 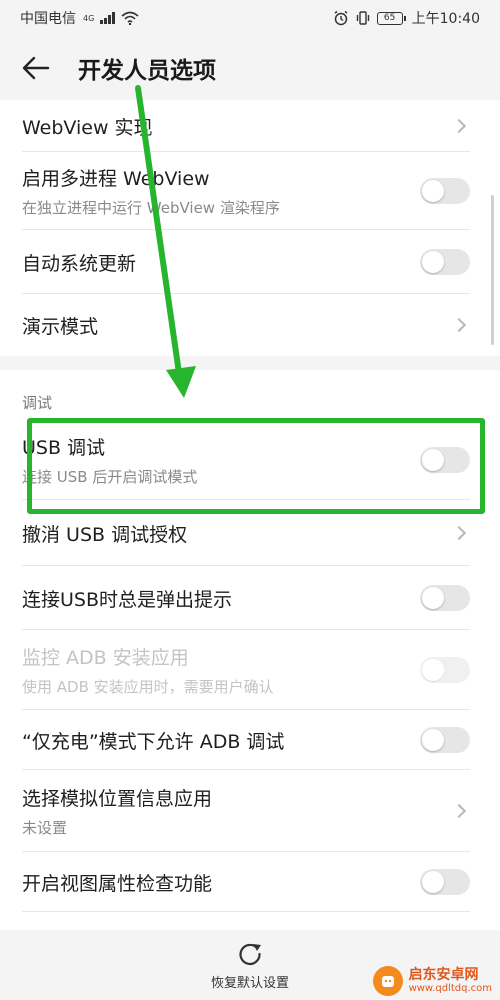 I want to click on setting-title: 连接USB时总是弹出提示, so click(x=127, y=599).